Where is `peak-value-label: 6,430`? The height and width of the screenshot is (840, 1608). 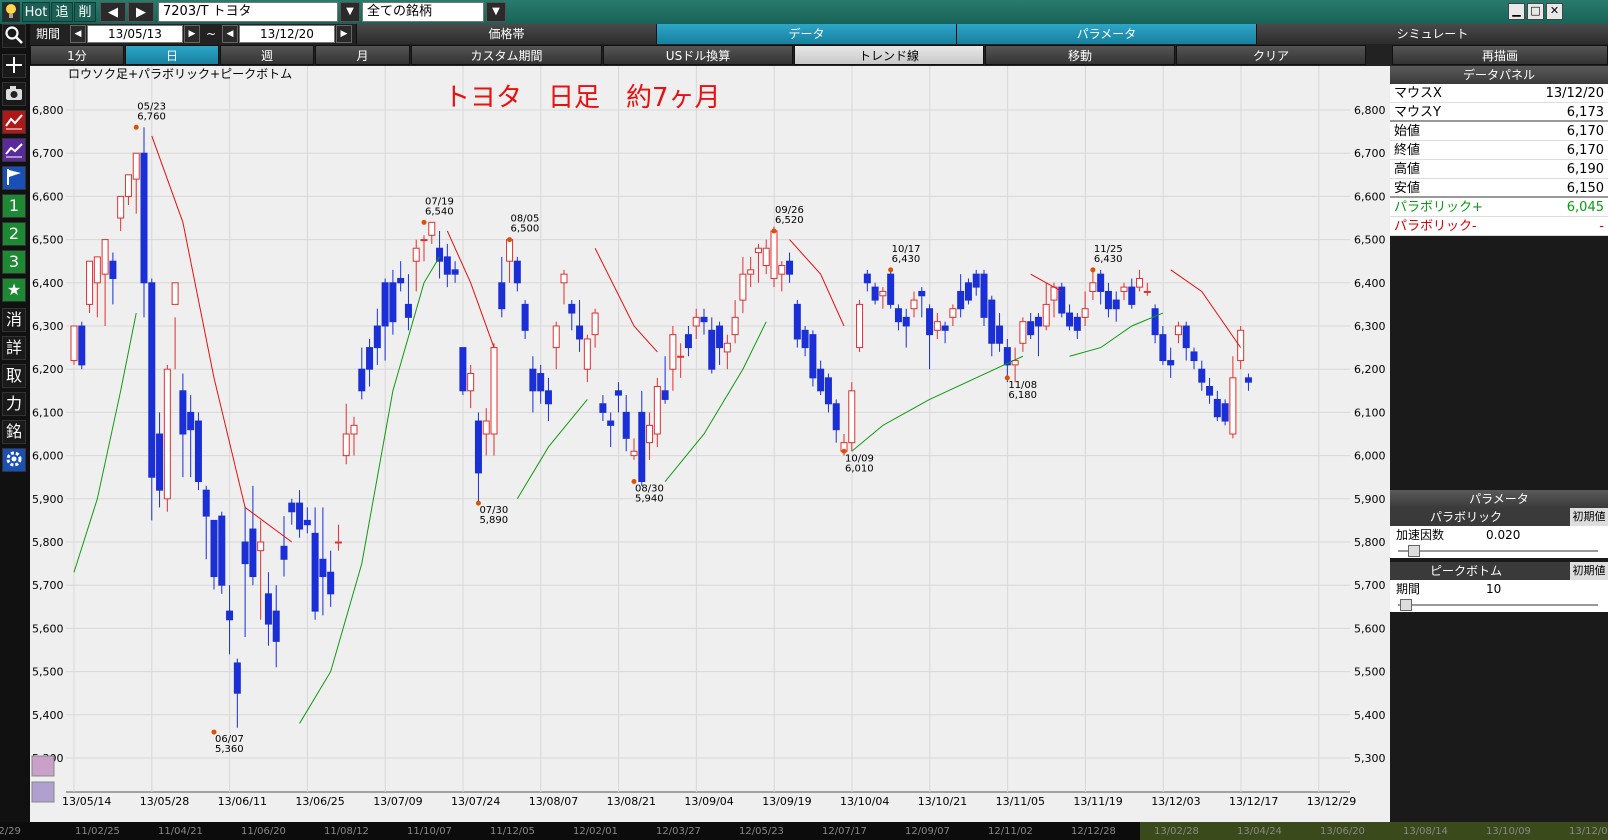 peak-value-label: 6,430 is located at coordinates (906, 259).